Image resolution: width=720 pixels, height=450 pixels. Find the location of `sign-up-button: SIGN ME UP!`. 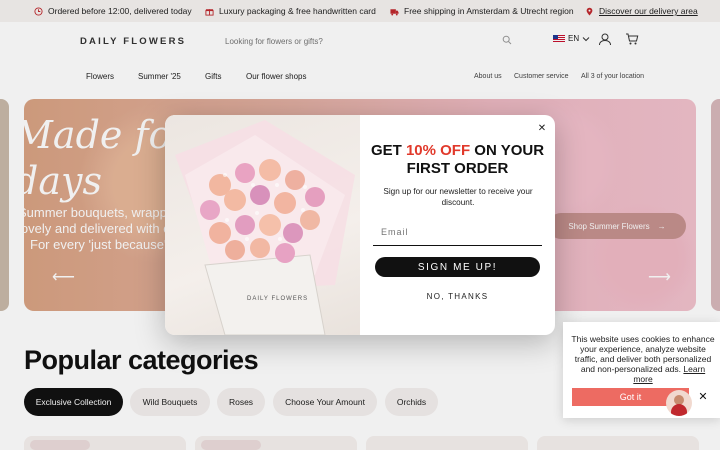

sign-up-button: SIGN ME UP! is located at coordinates (457, 267).